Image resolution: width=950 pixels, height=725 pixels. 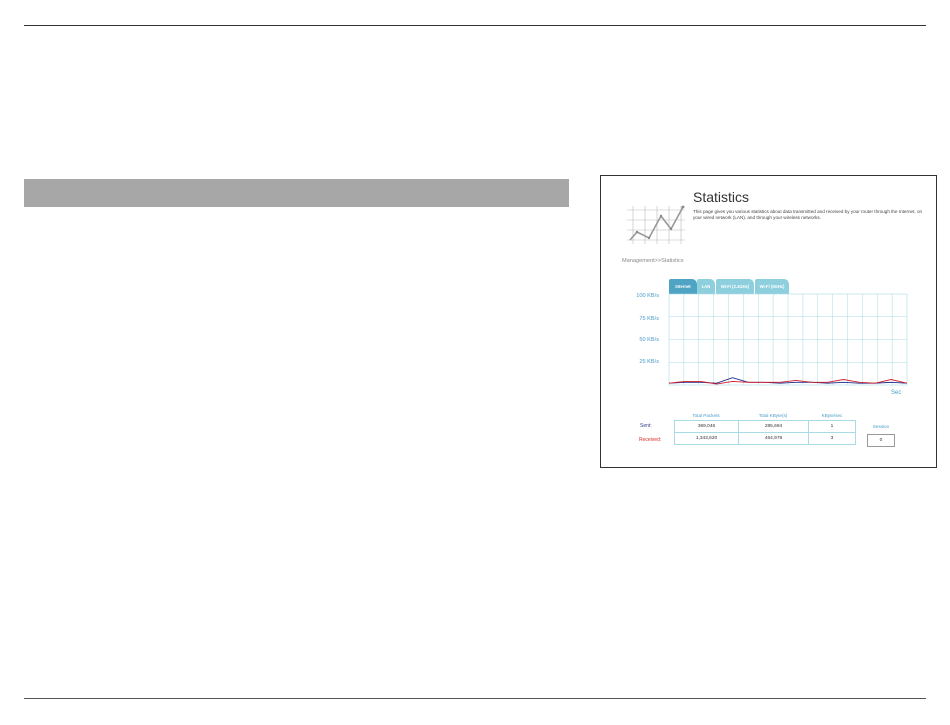 What do you see at coordinates (773, 415) in the screenshot?
I see `header-total-kbytes: Total KByte(s)` at bounding box center [773, 415].